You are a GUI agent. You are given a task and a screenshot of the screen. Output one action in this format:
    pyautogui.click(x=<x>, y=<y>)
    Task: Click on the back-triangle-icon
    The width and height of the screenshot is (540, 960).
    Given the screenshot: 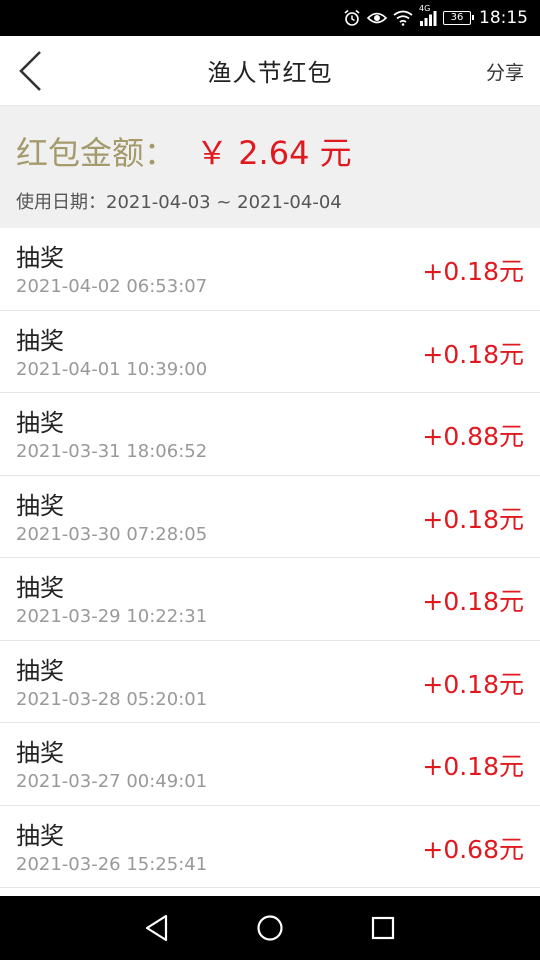 What is the action you would take?
    pyautogui.click(x=156, y=928)
    